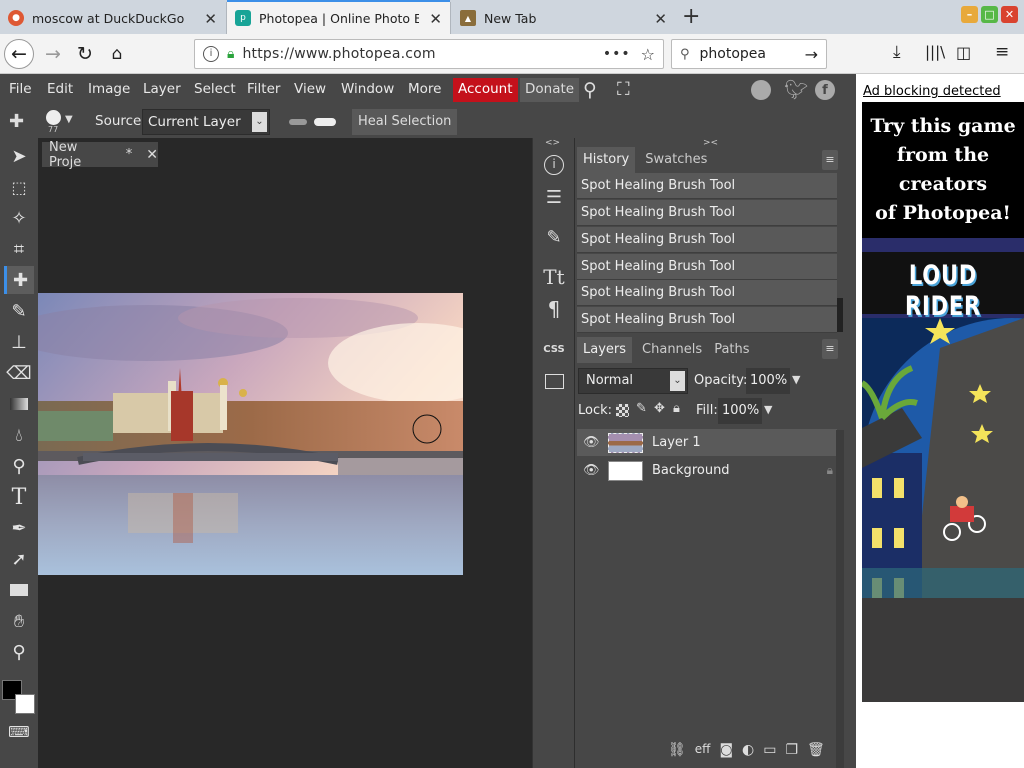 This screenshot has height=768, width=1024. Describe the element at coordinates (162, 90) in the screenshot. I see `menu-layer: Layer` at that location.